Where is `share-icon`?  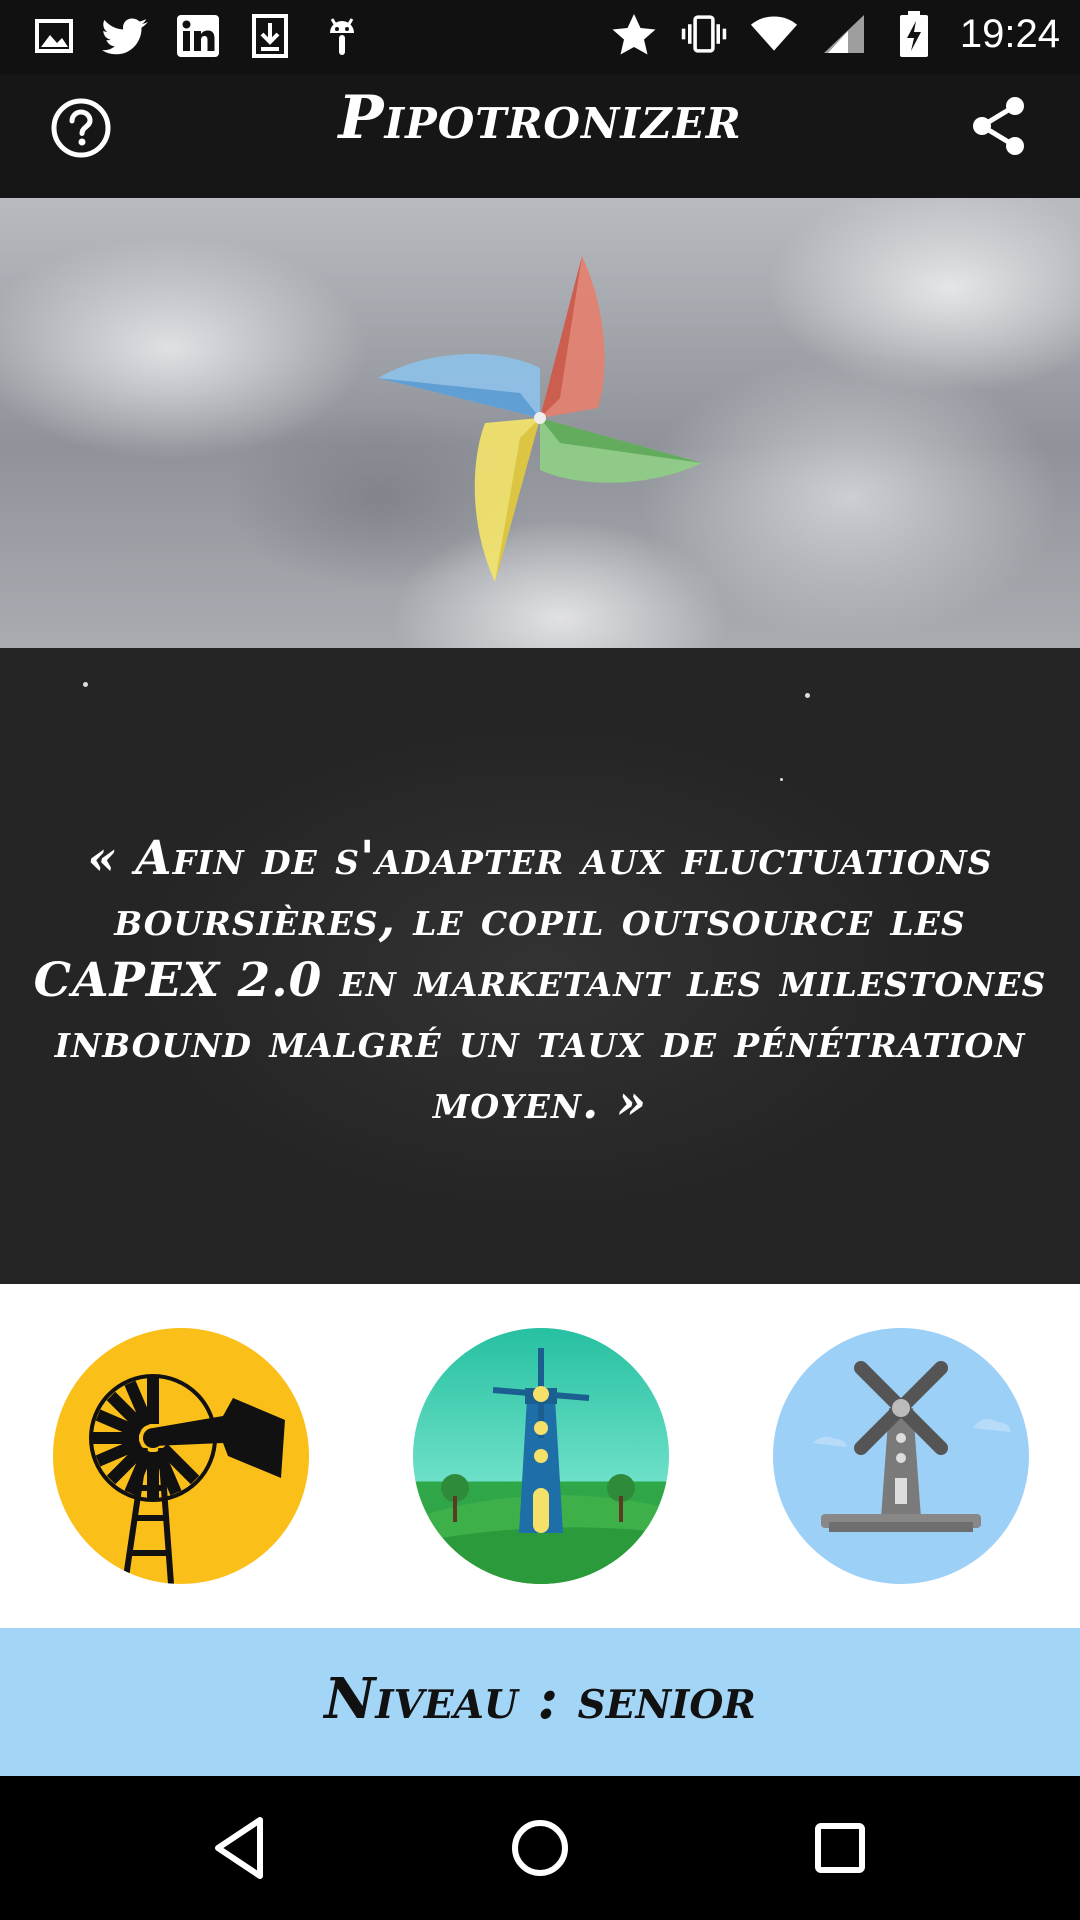 share-icon is located at coordinates (998, 126).